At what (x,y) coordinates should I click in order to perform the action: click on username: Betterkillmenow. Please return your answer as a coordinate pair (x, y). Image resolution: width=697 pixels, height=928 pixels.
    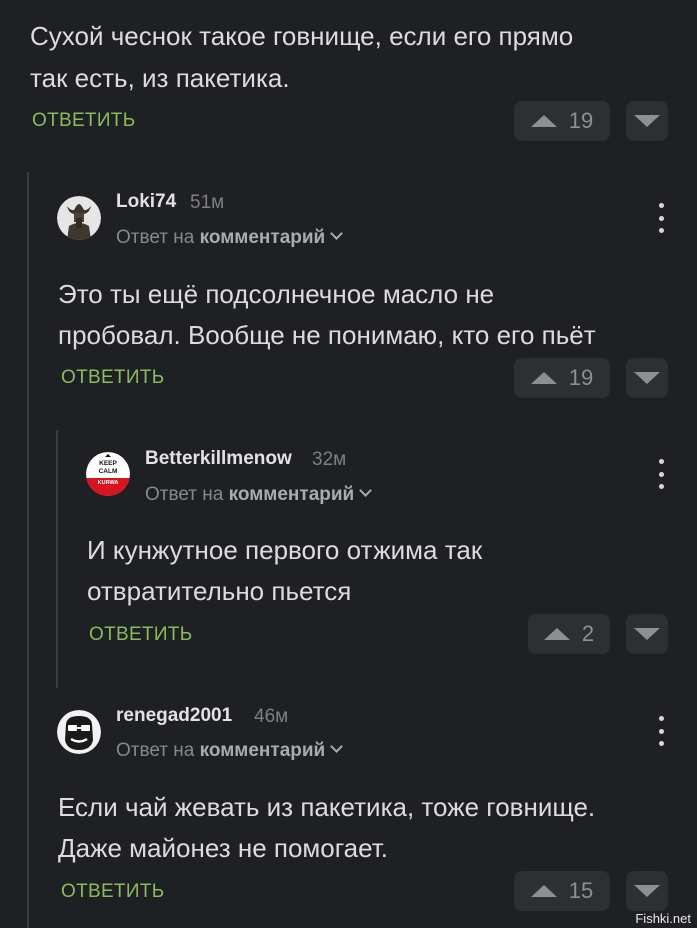
    Looking at the image, I should click on (218, 459).